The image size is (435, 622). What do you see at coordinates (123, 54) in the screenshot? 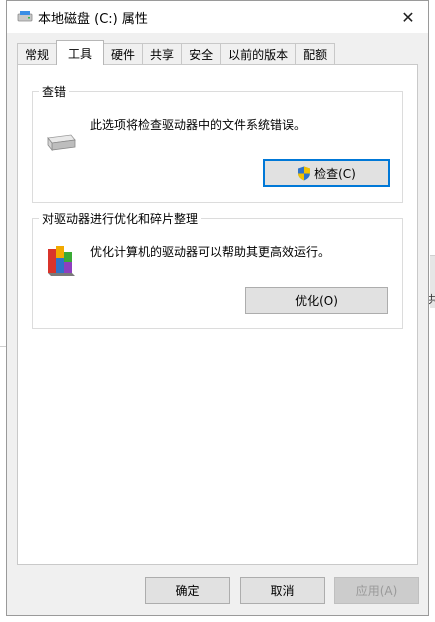
I see `tab-hardware: 硬件` at bounding box center [123, 54].